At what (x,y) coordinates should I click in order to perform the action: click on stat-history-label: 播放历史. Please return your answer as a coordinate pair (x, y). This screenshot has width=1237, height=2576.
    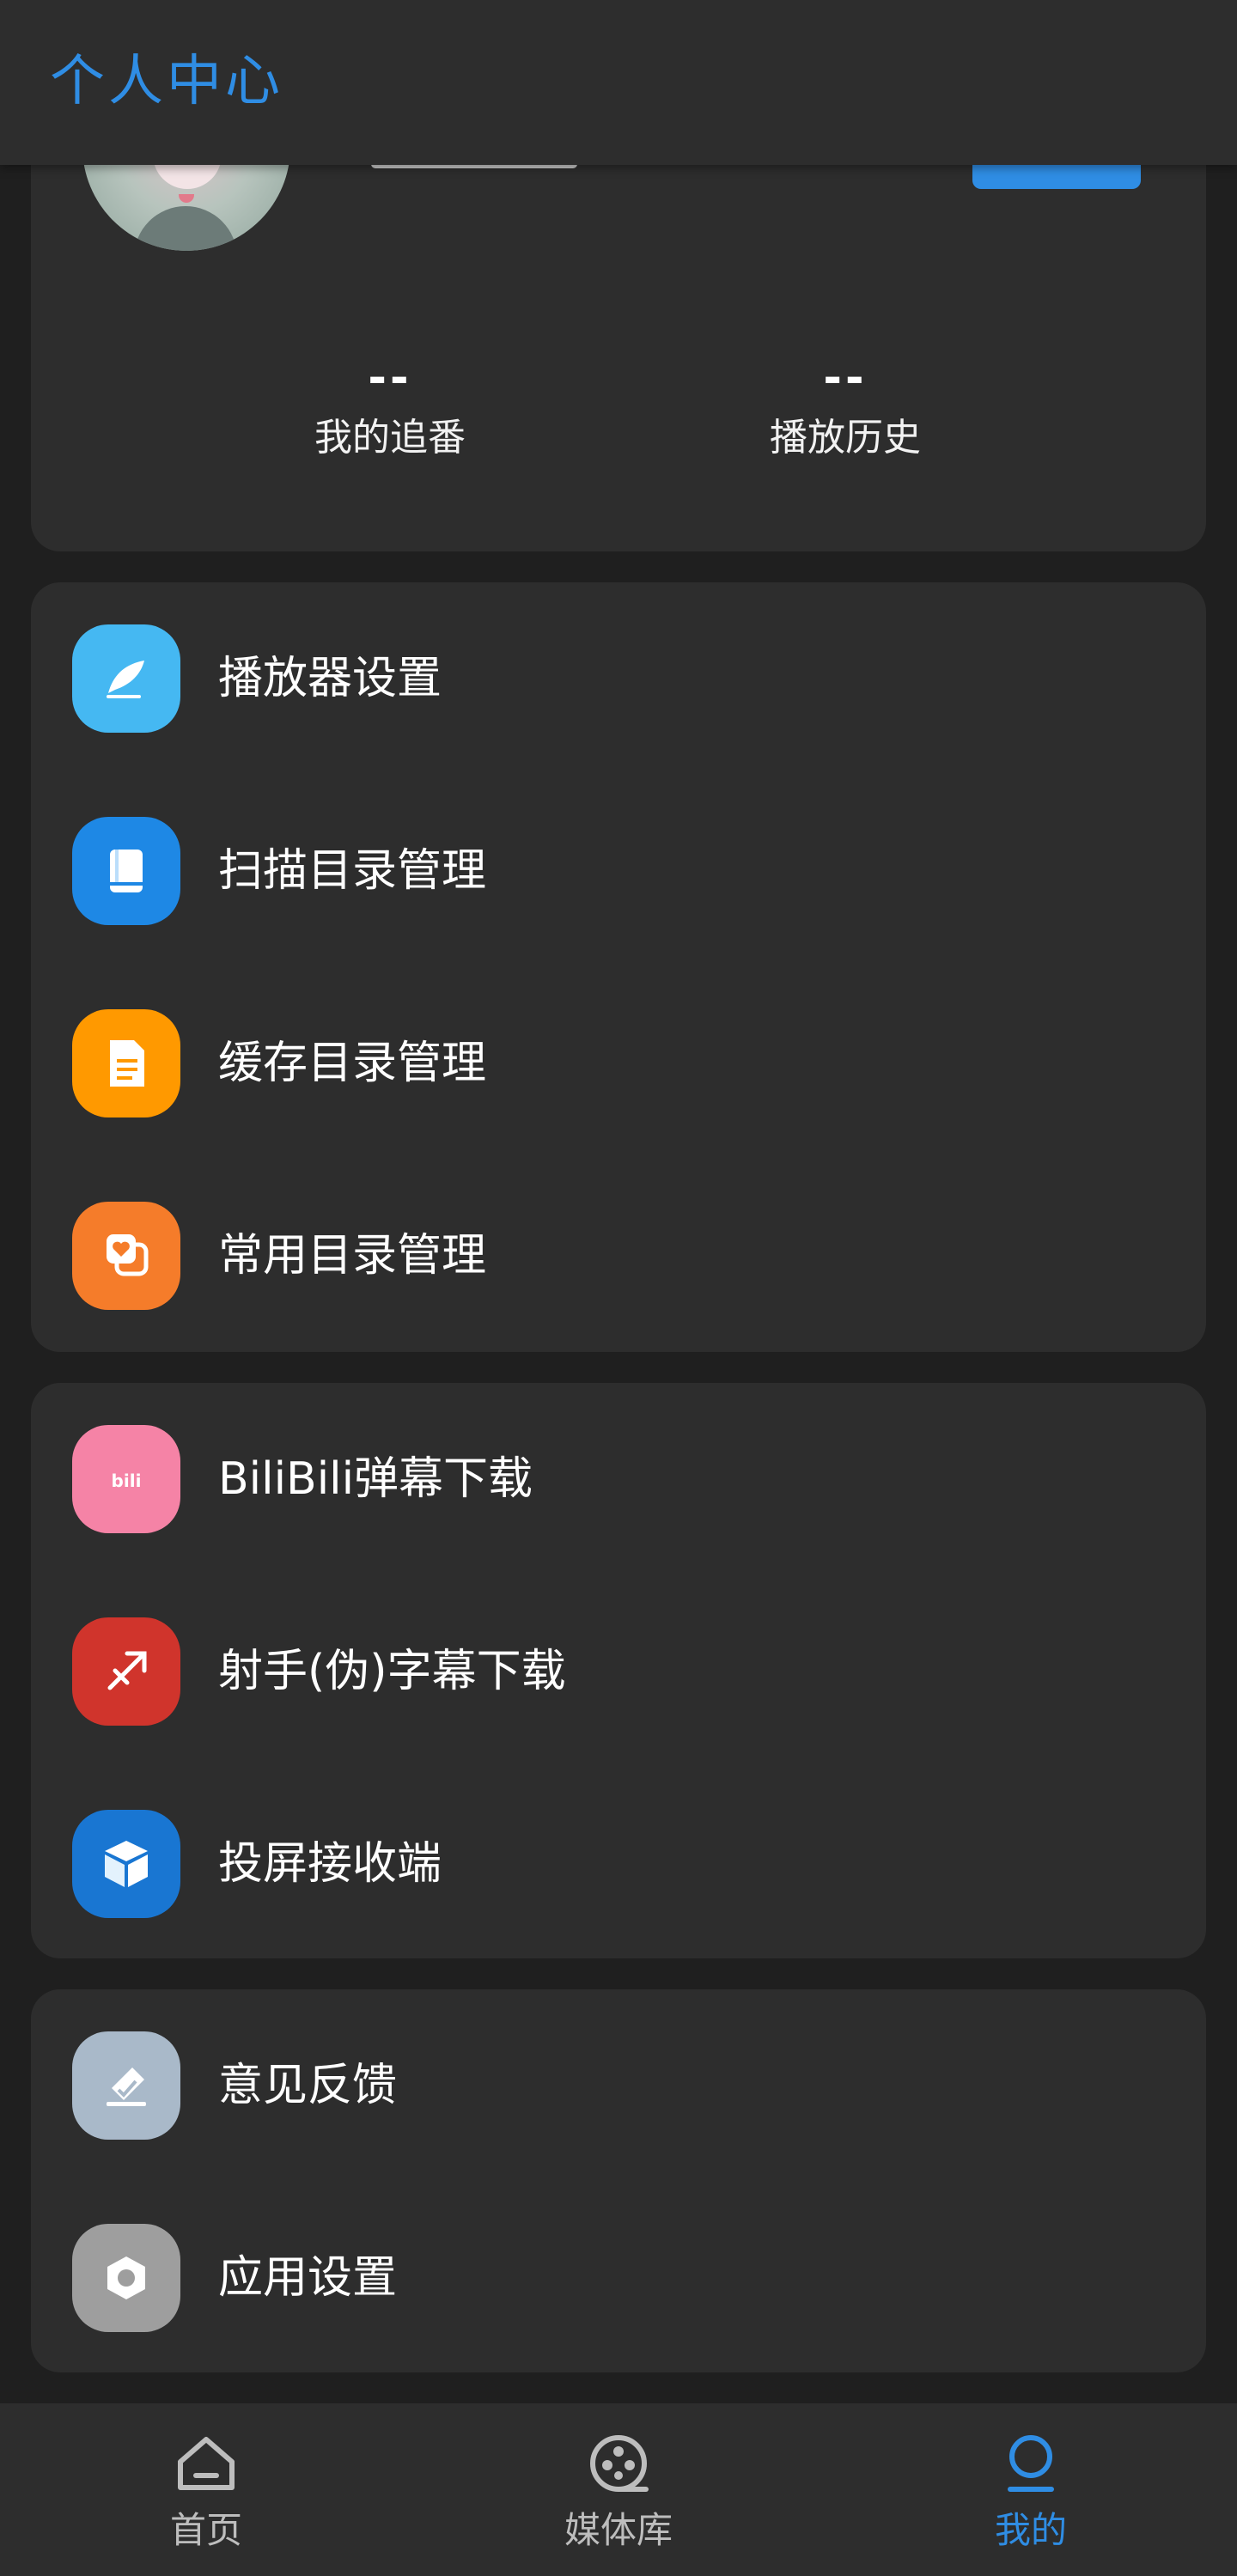
    Looking at the image, I should click on (845, 438).